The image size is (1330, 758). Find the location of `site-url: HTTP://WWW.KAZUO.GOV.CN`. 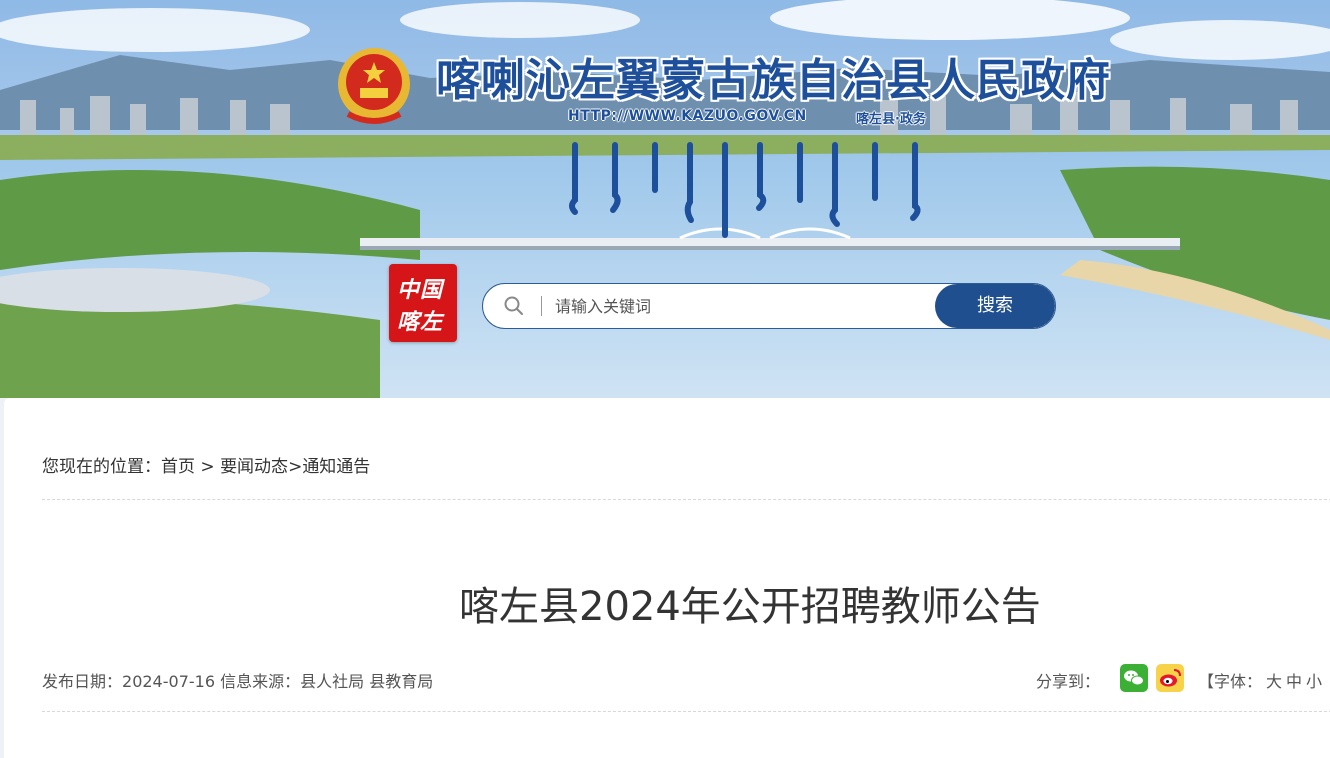

site-url: HTTP://WWW.KAZUO.GOV.CN is located at coordinates (687, 116).